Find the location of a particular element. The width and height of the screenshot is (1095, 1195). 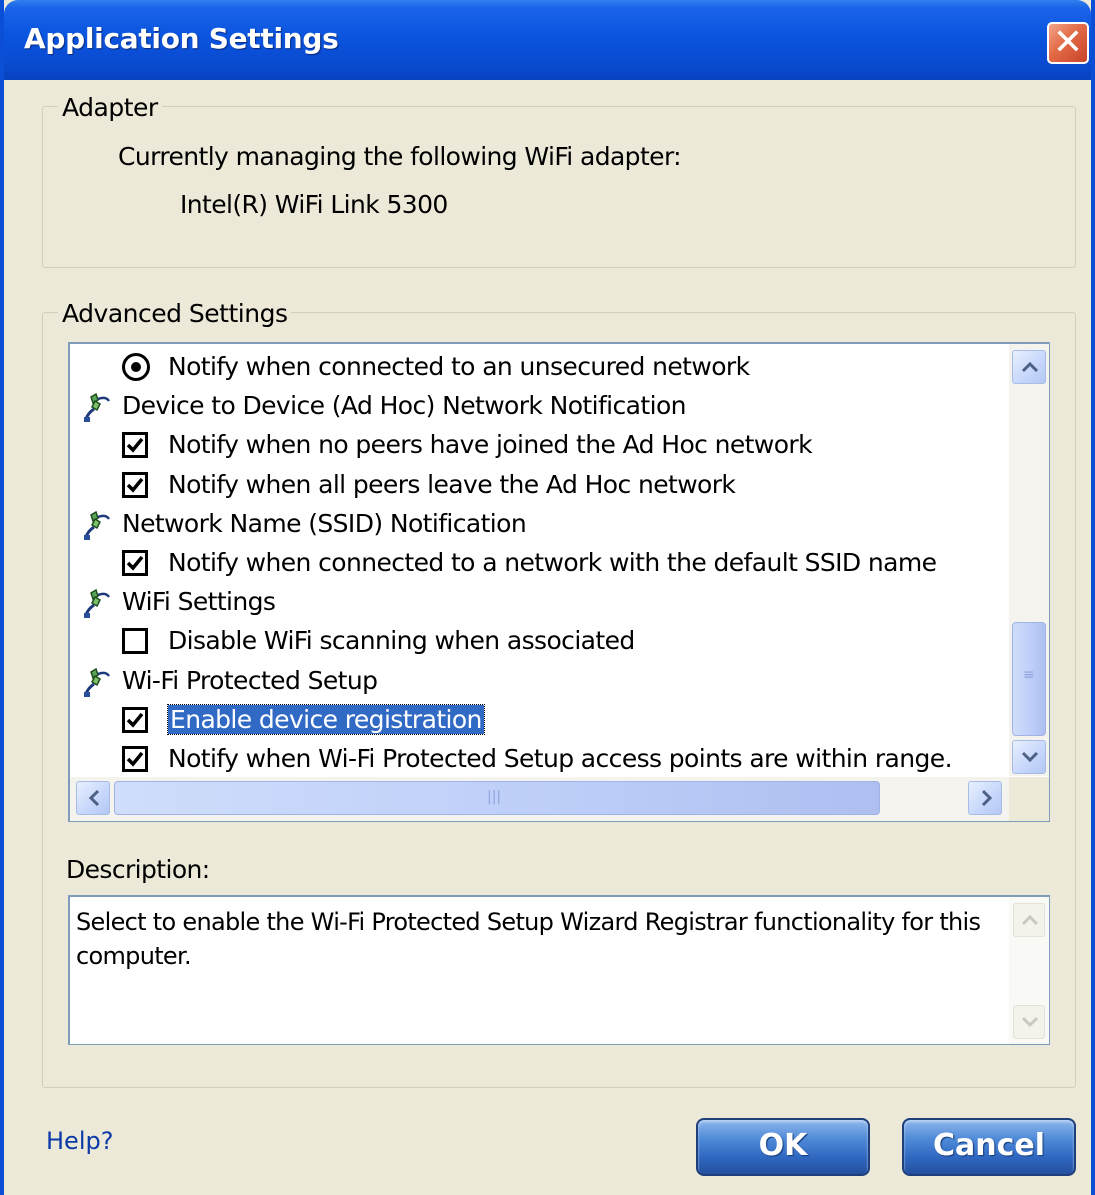

ok-button: OK is located at coordinates (783, 1147).